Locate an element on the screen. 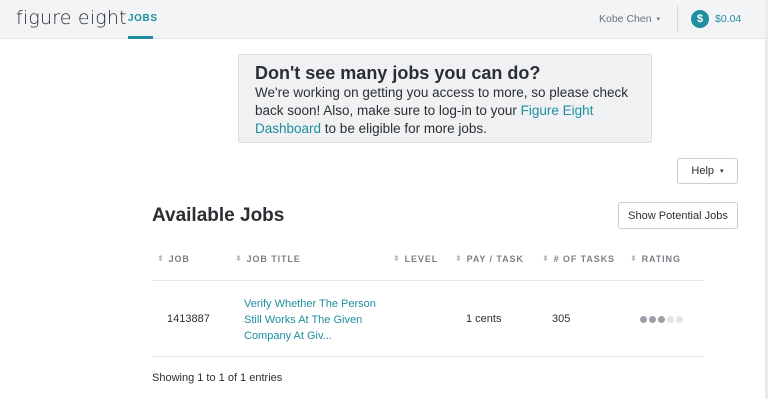 The width and height of the screenshot is (768, 399). figure-eight-logo: figure eight is located at coordinates (71, 18).